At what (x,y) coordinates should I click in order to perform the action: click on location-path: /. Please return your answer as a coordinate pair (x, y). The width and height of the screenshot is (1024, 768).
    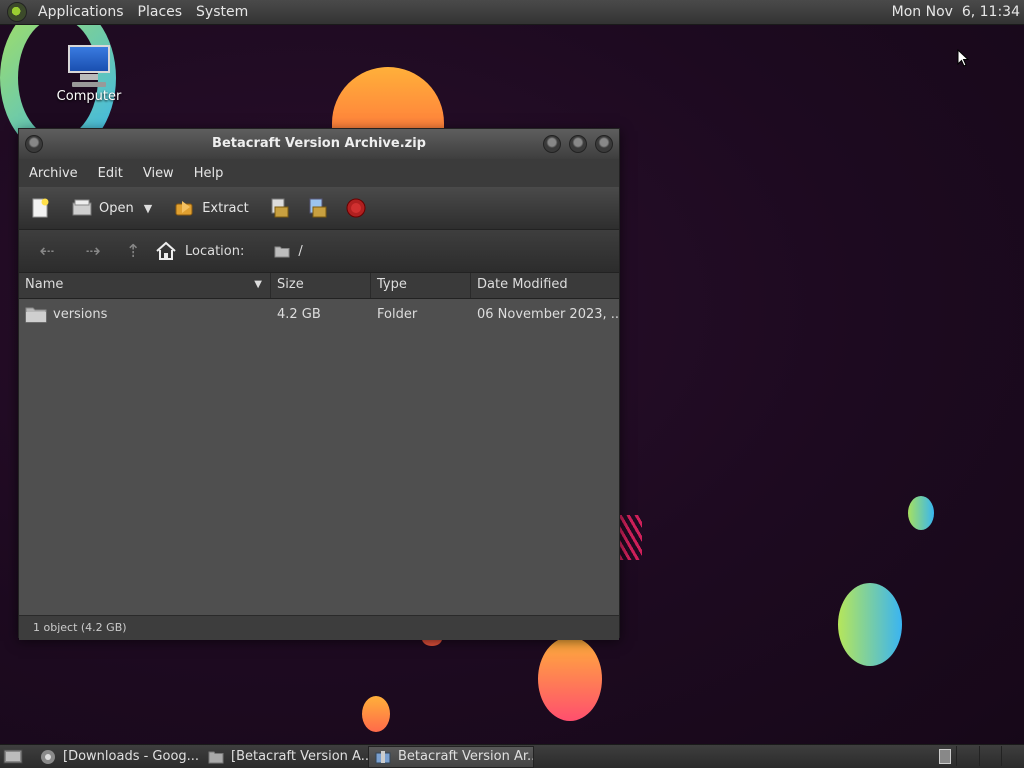
    Looking at the image, I should click on (300, 251).